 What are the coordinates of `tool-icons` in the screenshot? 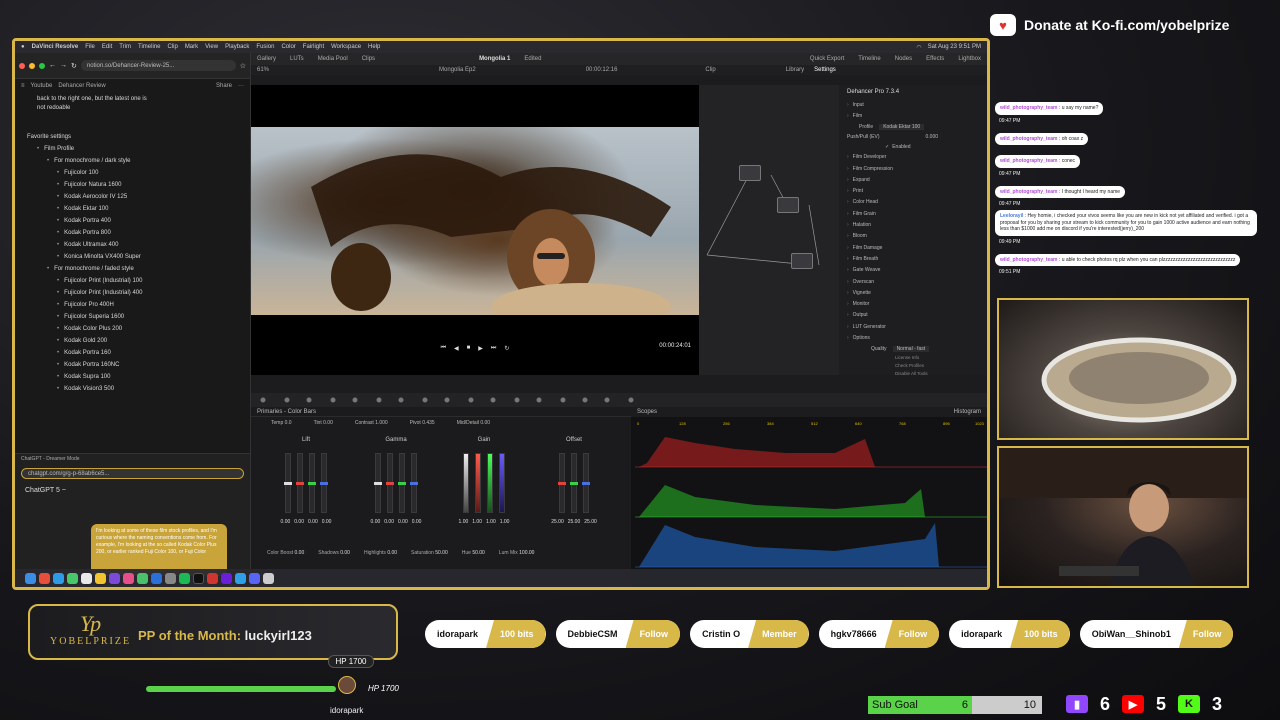 It's located at (619, 400).